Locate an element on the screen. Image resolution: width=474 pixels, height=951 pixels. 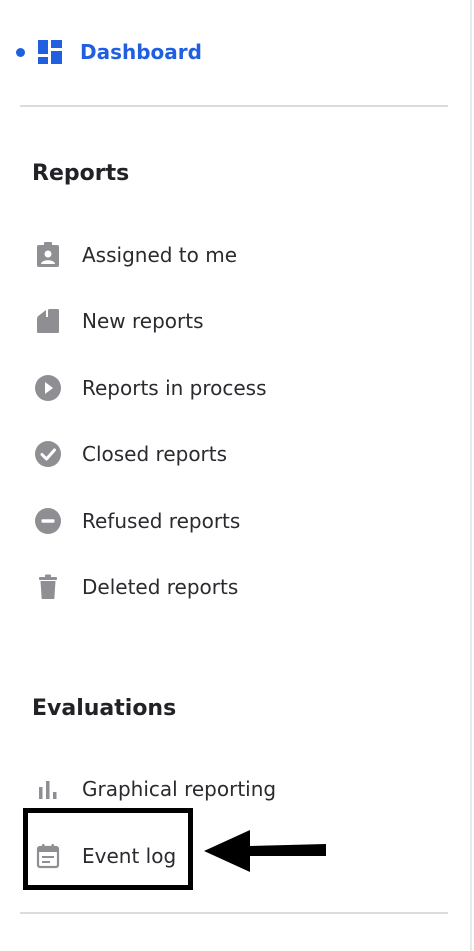
sidebar-right-border is located at coordinates (471, 475).